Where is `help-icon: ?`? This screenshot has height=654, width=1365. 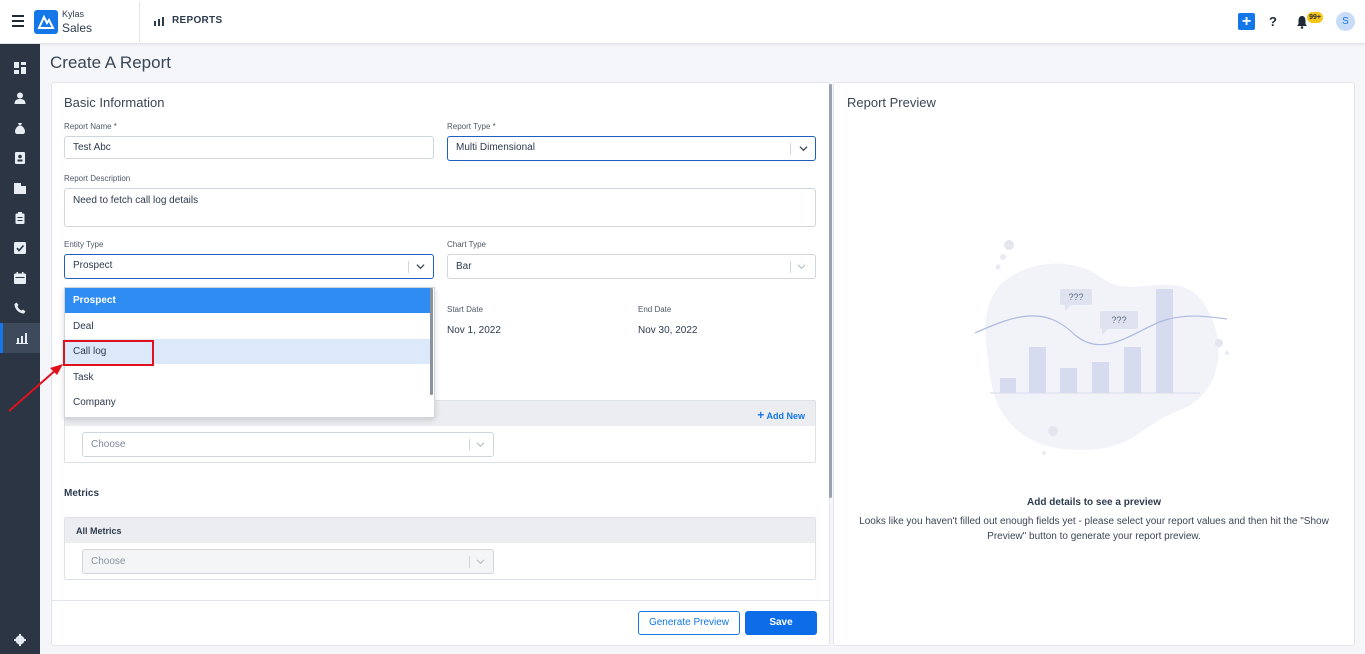
help-icon: ? is located at coordinates (1273, 21).